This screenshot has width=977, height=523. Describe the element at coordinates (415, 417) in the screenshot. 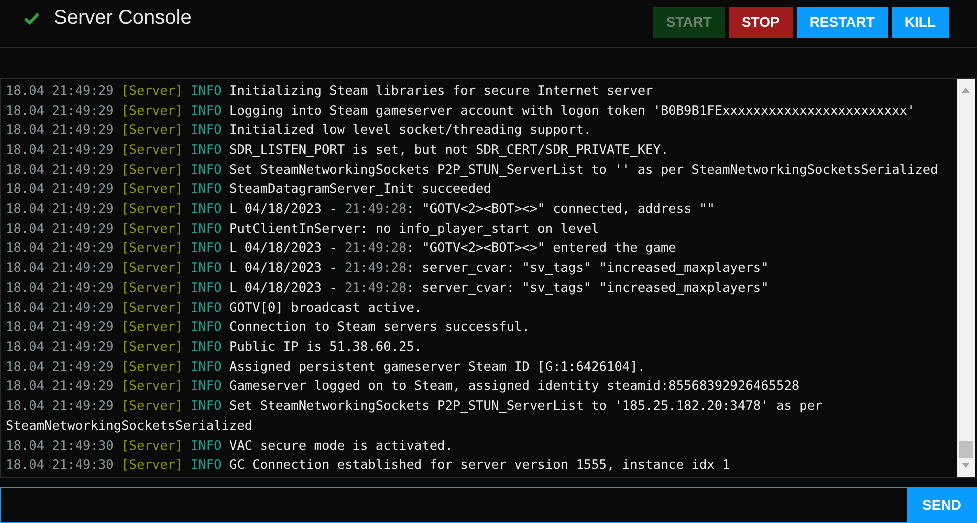

I see `log-line: 18.04 21:49:29 [Server] INFO Set SteamNetworkingSockets P2P_STUN_ServerList to '185.25.182.20:3478' as per SteamNetworkingSocketsSerialized` at that location.